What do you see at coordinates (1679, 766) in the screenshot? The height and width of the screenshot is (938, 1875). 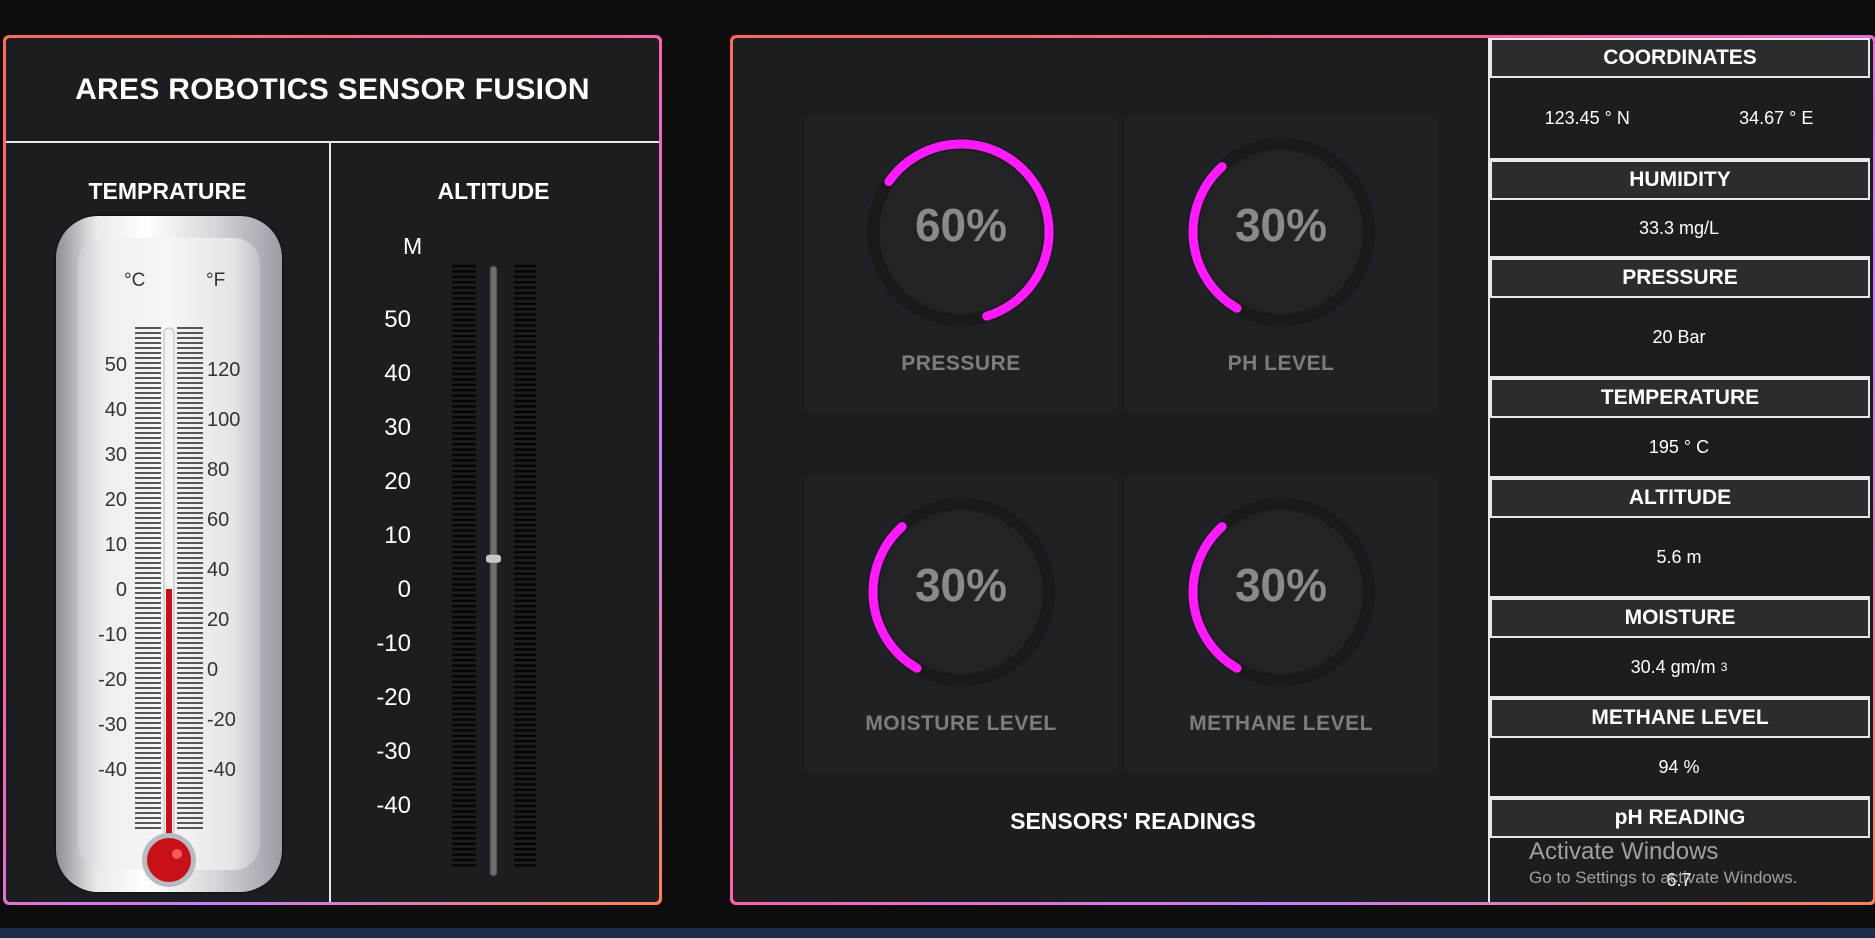 I see `methane-value: 94 %` at bounding box center [1679, 766].